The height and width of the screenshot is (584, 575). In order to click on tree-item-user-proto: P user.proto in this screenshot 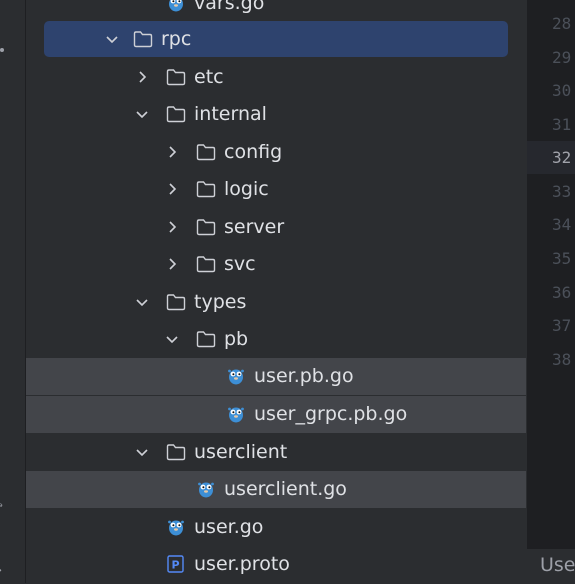, I will do `click(276, 564)`.